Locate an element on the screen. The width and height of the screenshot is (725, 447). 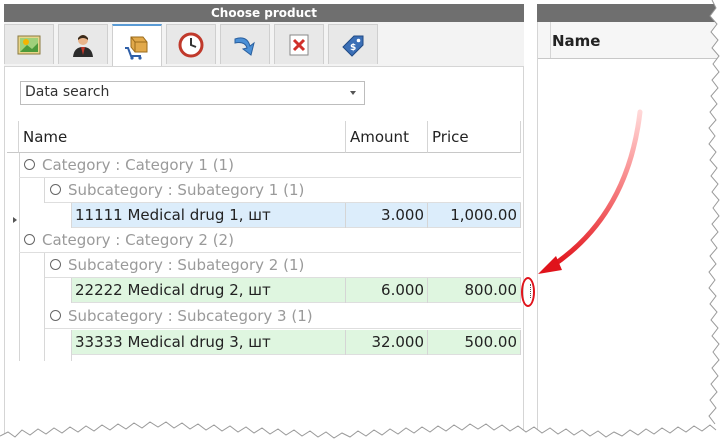
panel-title: Choose product is located at coordinates (264, 13).